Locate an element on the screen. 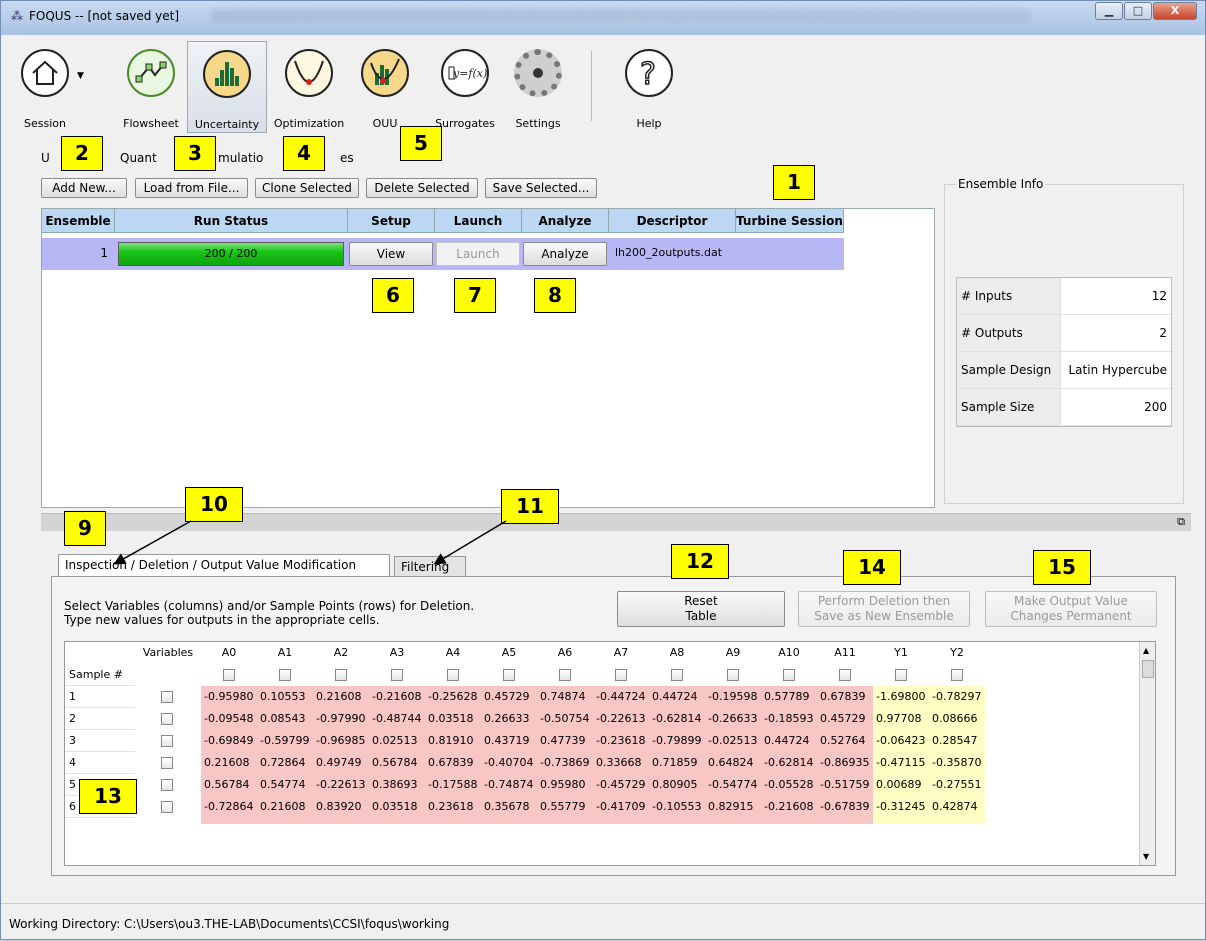  column-checkbox-a10 is located at coordinates (789, 675).